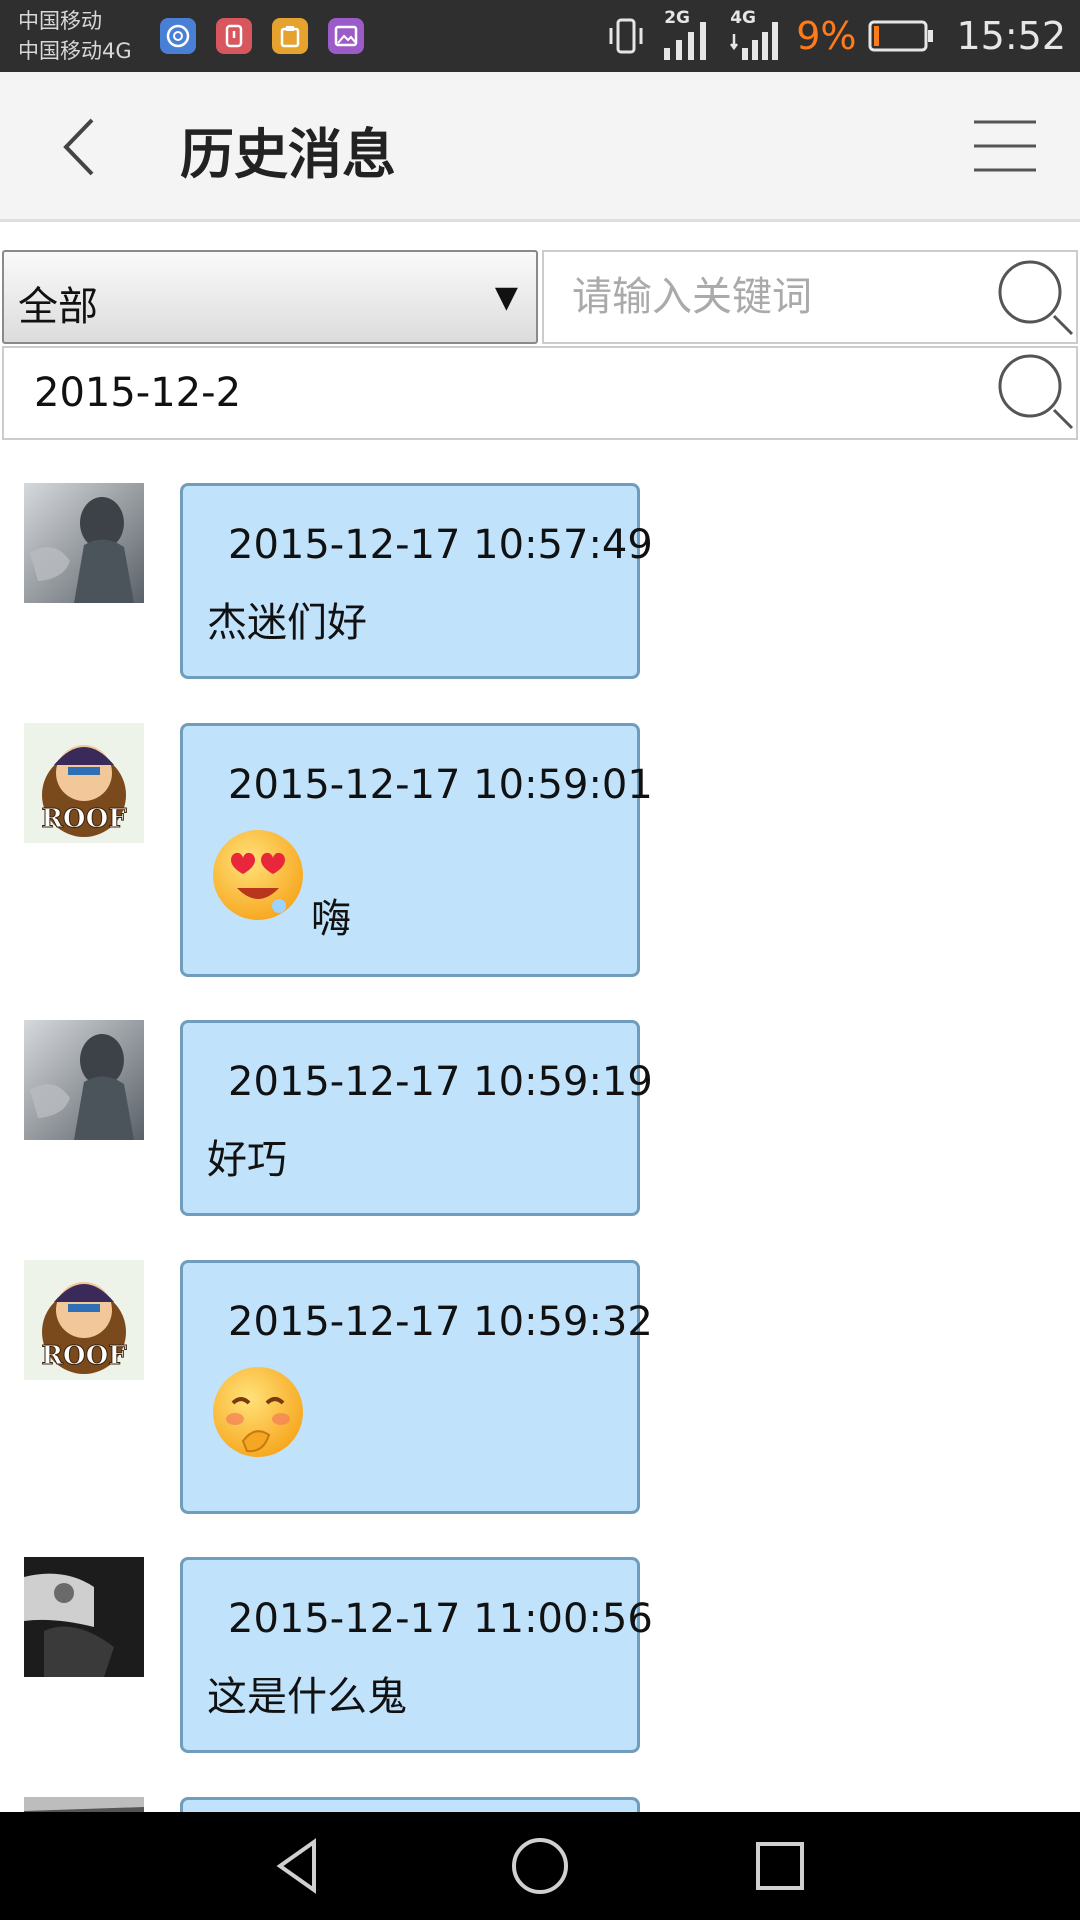 Image resolution: width=1080 pixels, height=1920 pixels. Describe the element at coordinates (416, 850) in the screenshot. I see `message-bubble: 2015-12-17 10:59:01 嗨` at that location.